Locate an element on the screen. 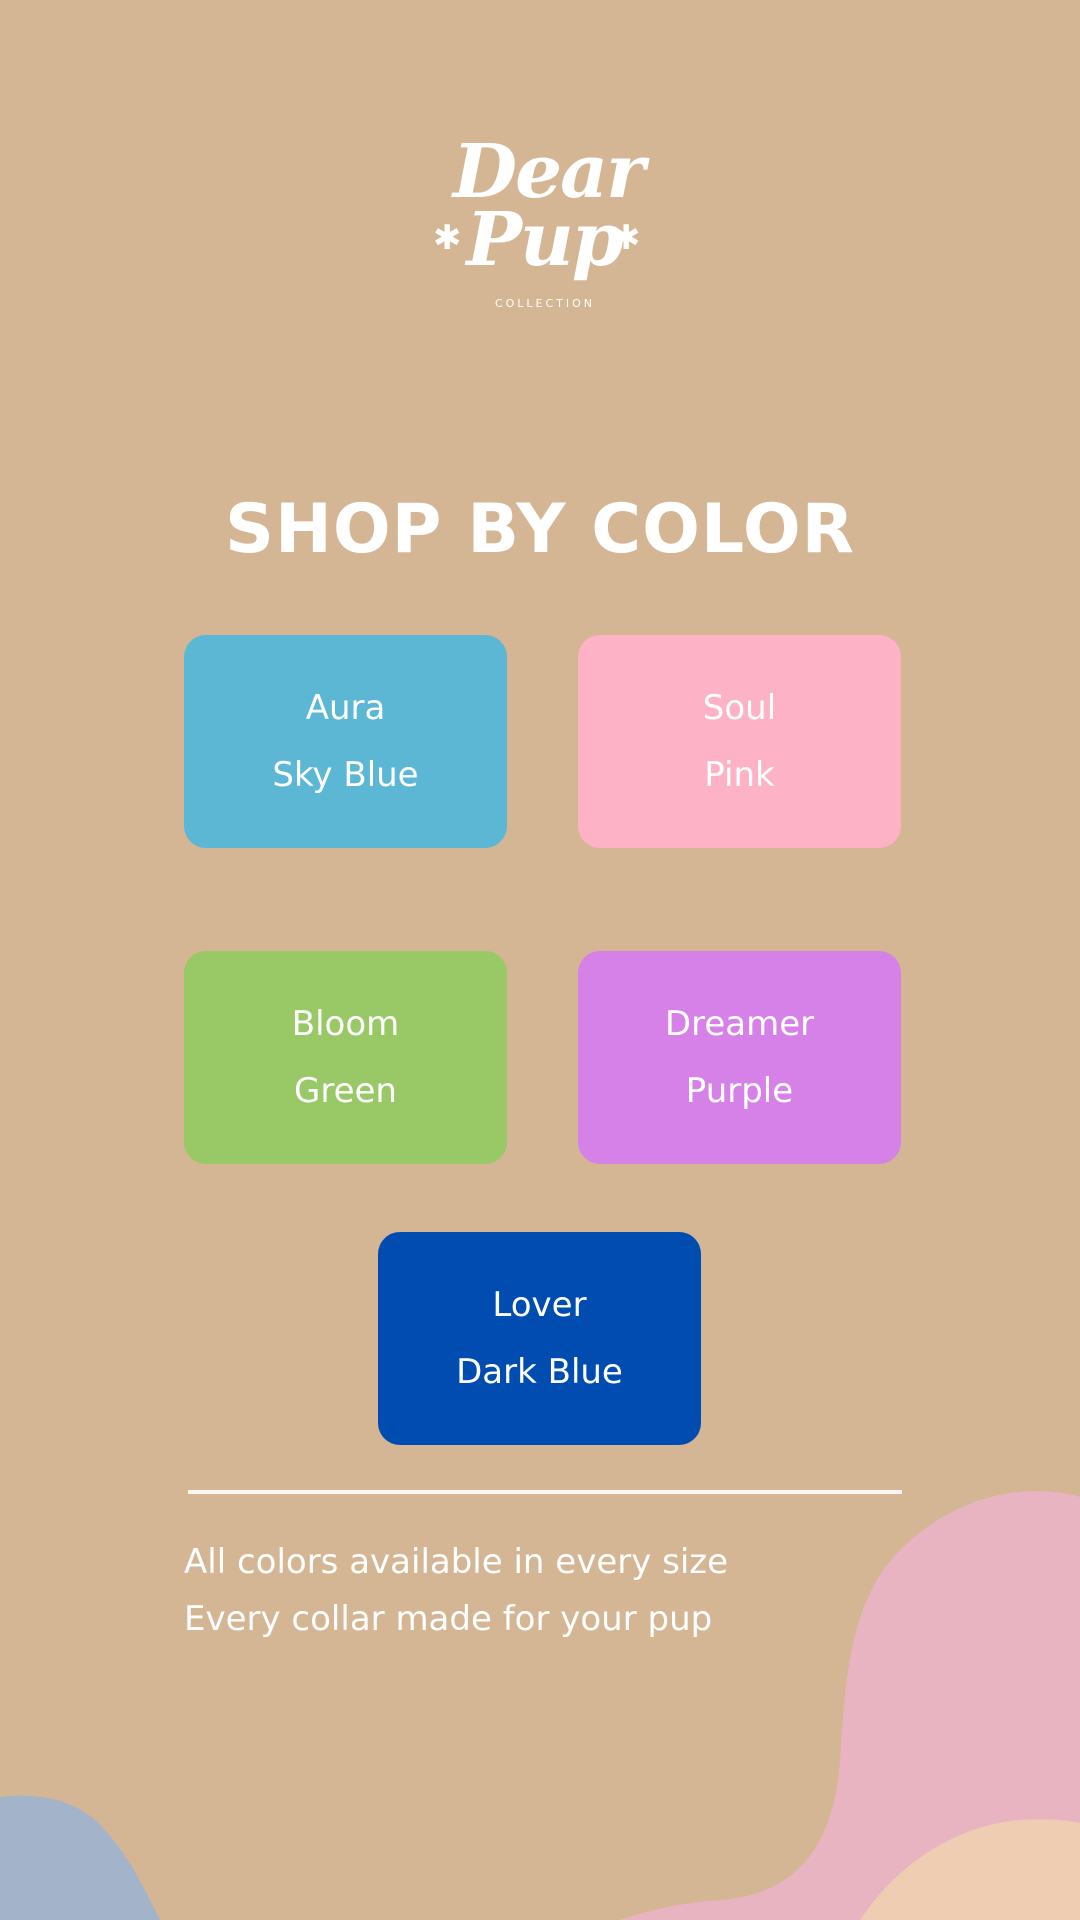  color-card-soul-pink: Soul Pink is located at coordinates (739, 741).